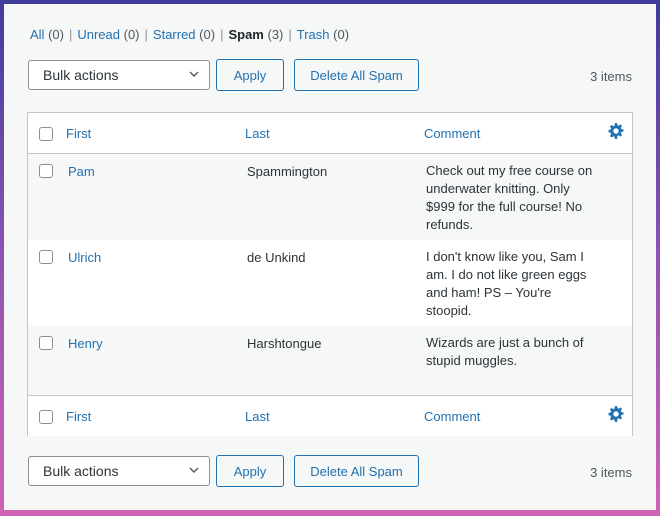 The height and width of the screenshot is (516, 660). What do you see at coordinates (276, 257) in the screenshot?
I see `row-last-name: de Unkind` at bounding box center [276, 257].